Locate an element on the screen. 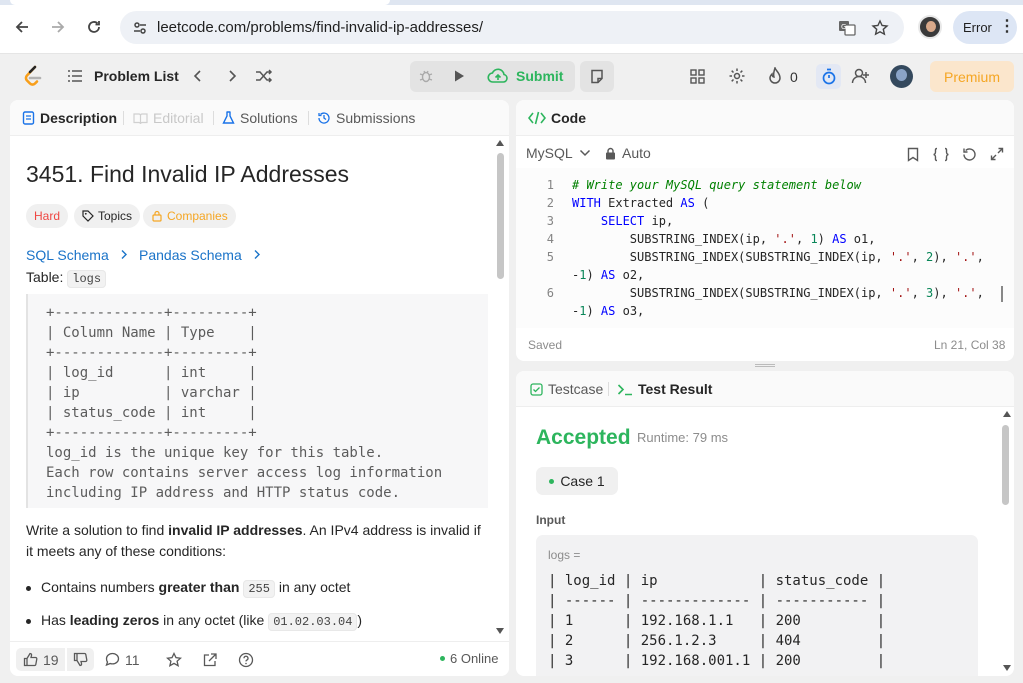 Image resolution: width=1023 pixels, height=683 pixels. difficulty-label: Hard is located at coordinates (47, 216).